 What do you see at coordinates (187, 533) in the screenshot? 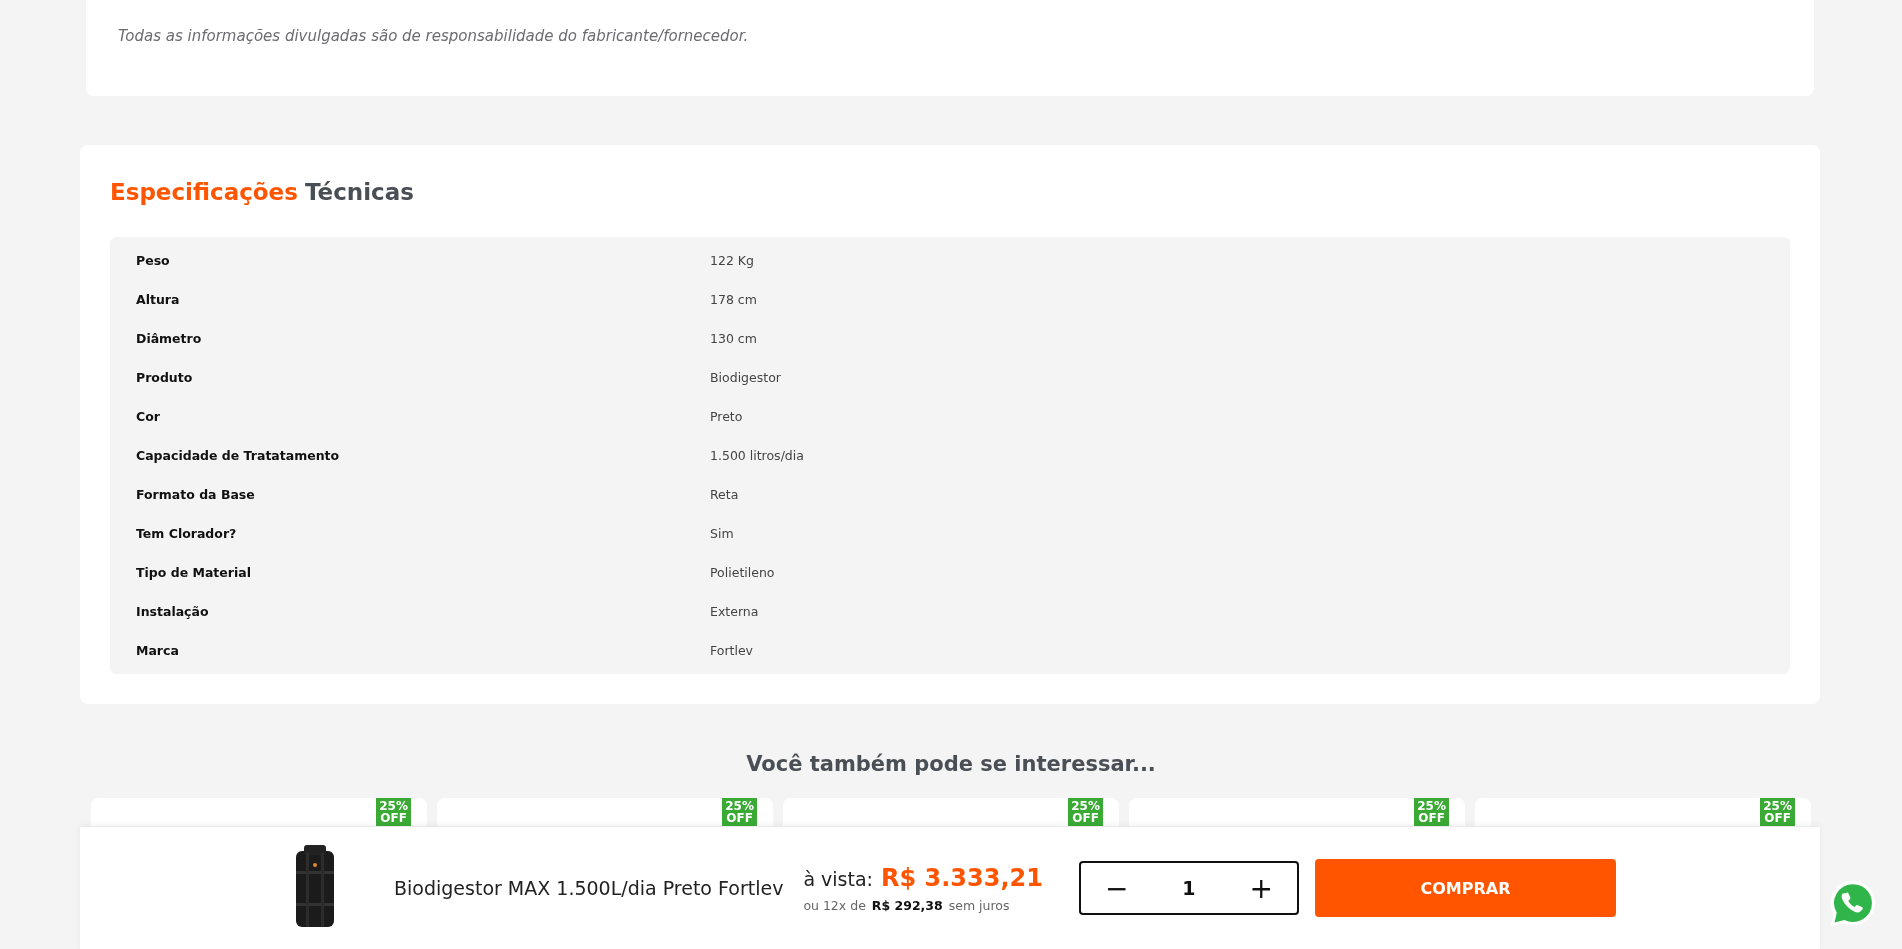
I see `spec-label: Tem Clorador?` at bounding box center [187, 533].